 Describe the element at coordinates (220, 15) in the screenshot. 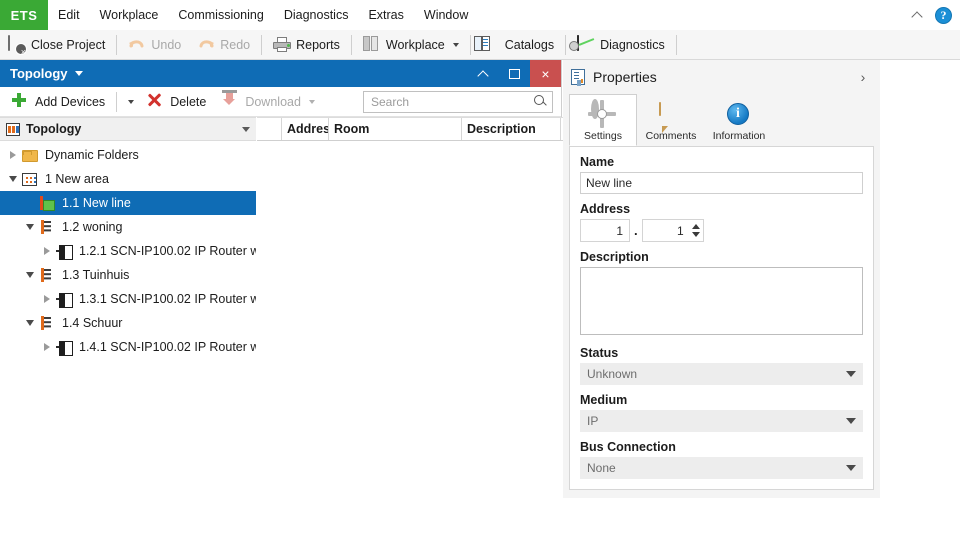

I see `menu-item-commissioning: Commissioning` at that location.